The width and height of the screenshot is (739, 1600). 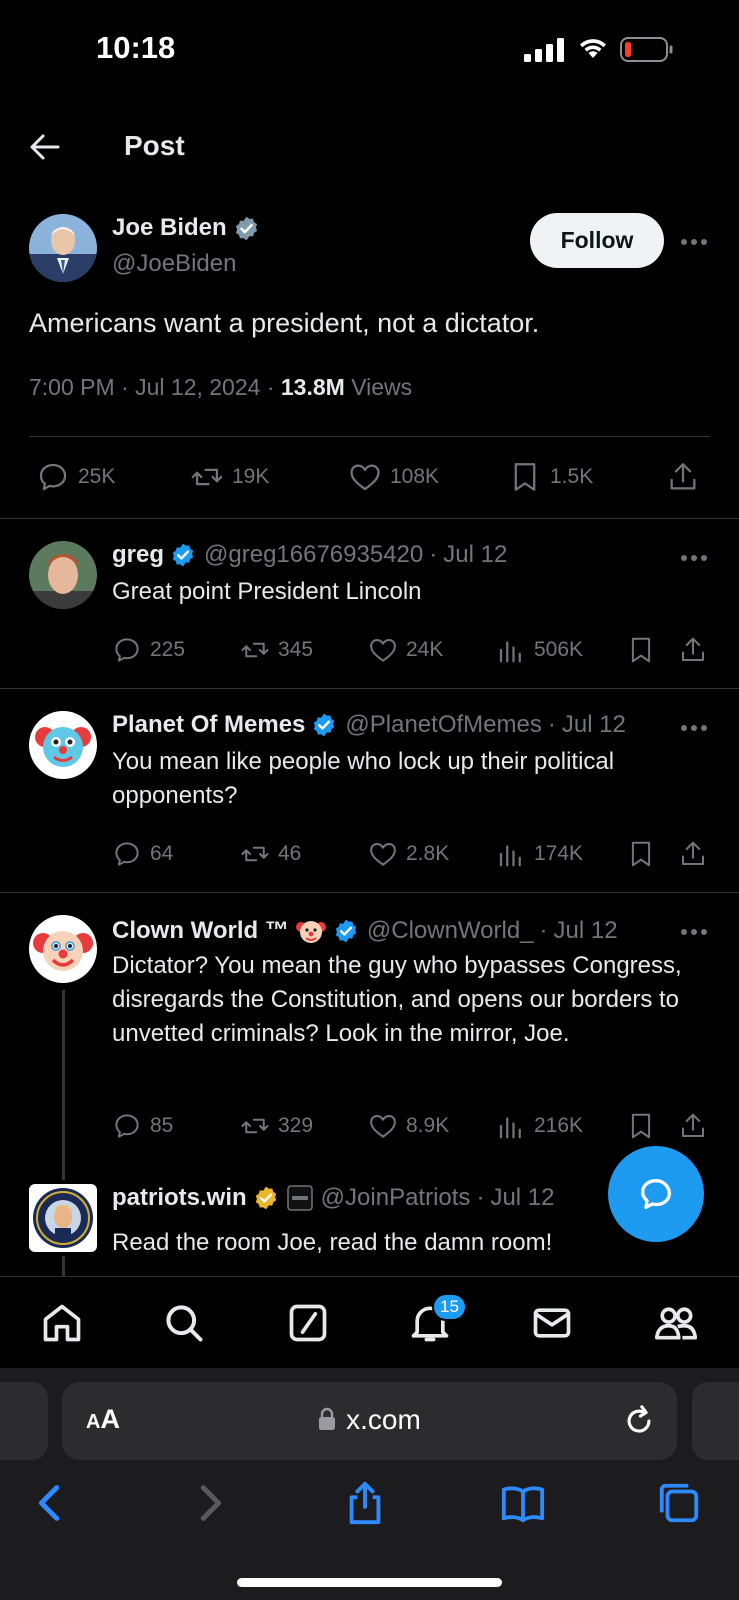 I want to click on repost-button: 329, so click(x=276, y=1126).